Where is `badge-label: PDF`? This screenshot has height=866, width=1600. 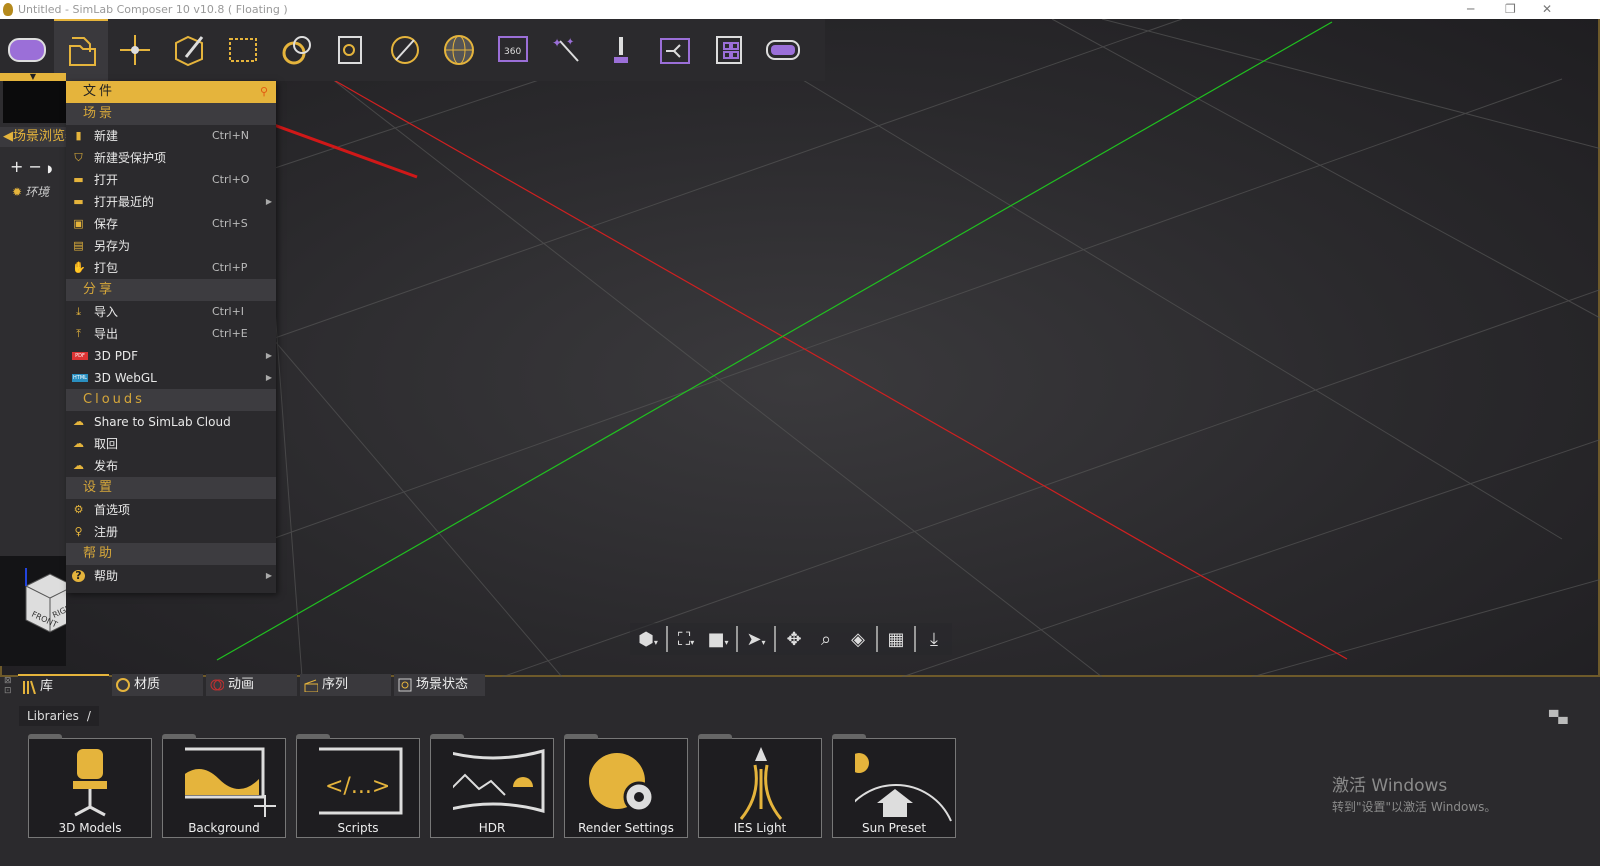
badge-label: PDF is located at coordinates (80, 356).